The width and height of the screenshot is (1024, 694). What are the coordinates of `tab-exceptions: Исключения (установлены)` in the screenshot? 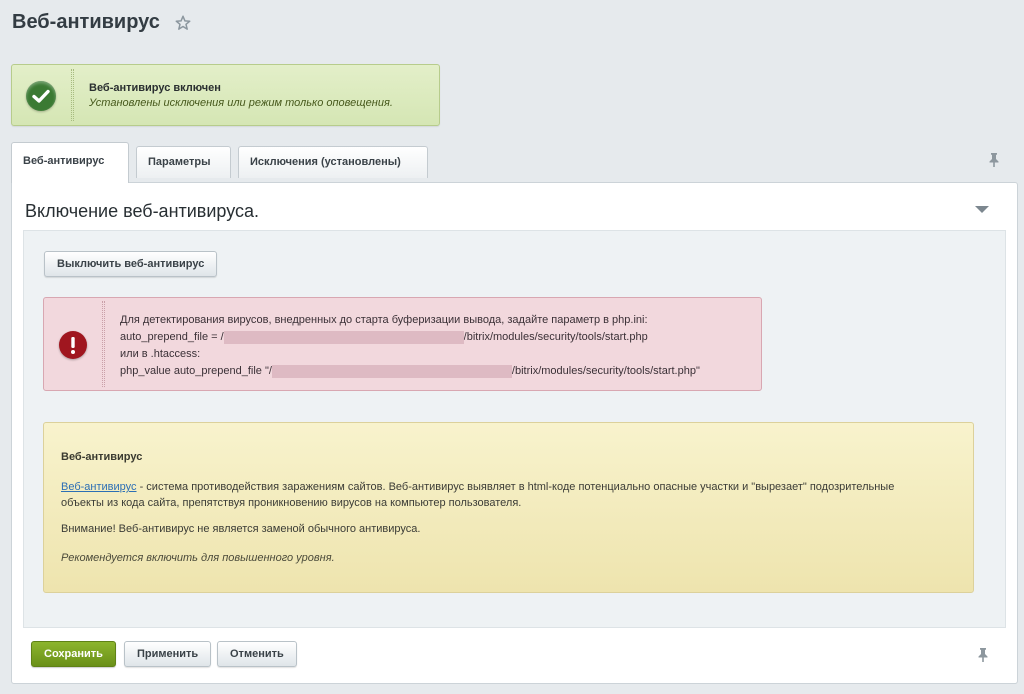 It's located at (333, 162).